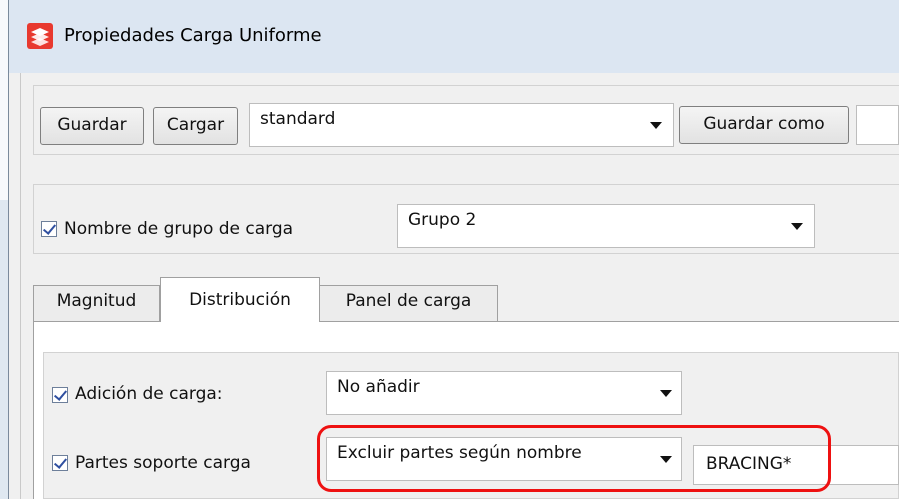 Image resolution: width=899 pixels, height=499 pixels. I want to click on load-group-value: Grupo 2, so click(442, 220).